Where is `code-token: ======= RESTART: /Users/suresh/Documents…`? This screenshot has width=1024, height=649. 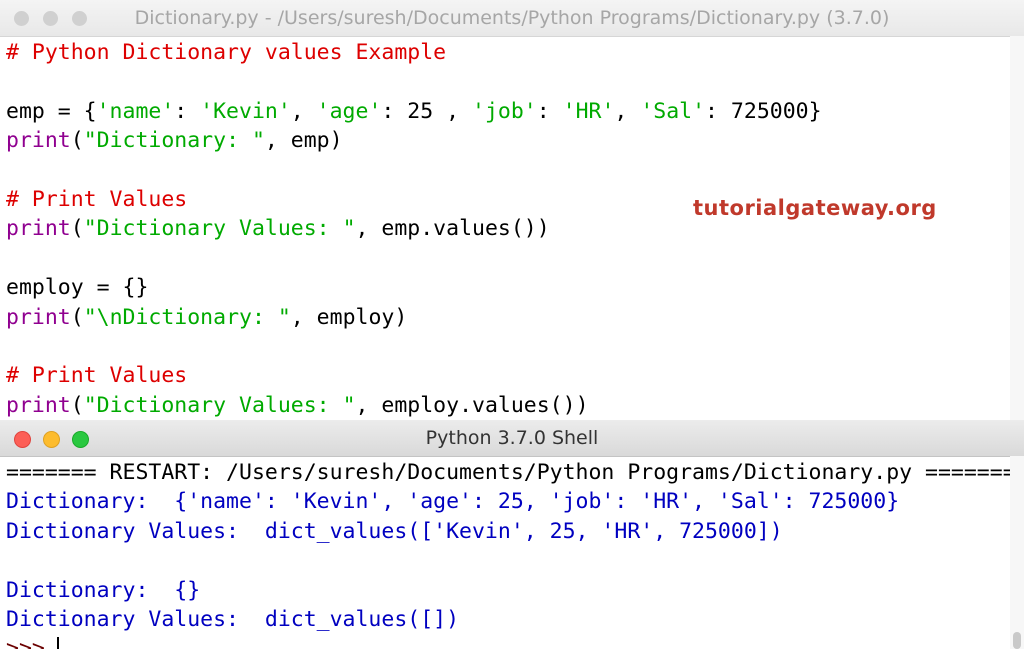 code-token: ======= RESTART: /Users/suresh/Documents… is located at coordinates (511, 472).